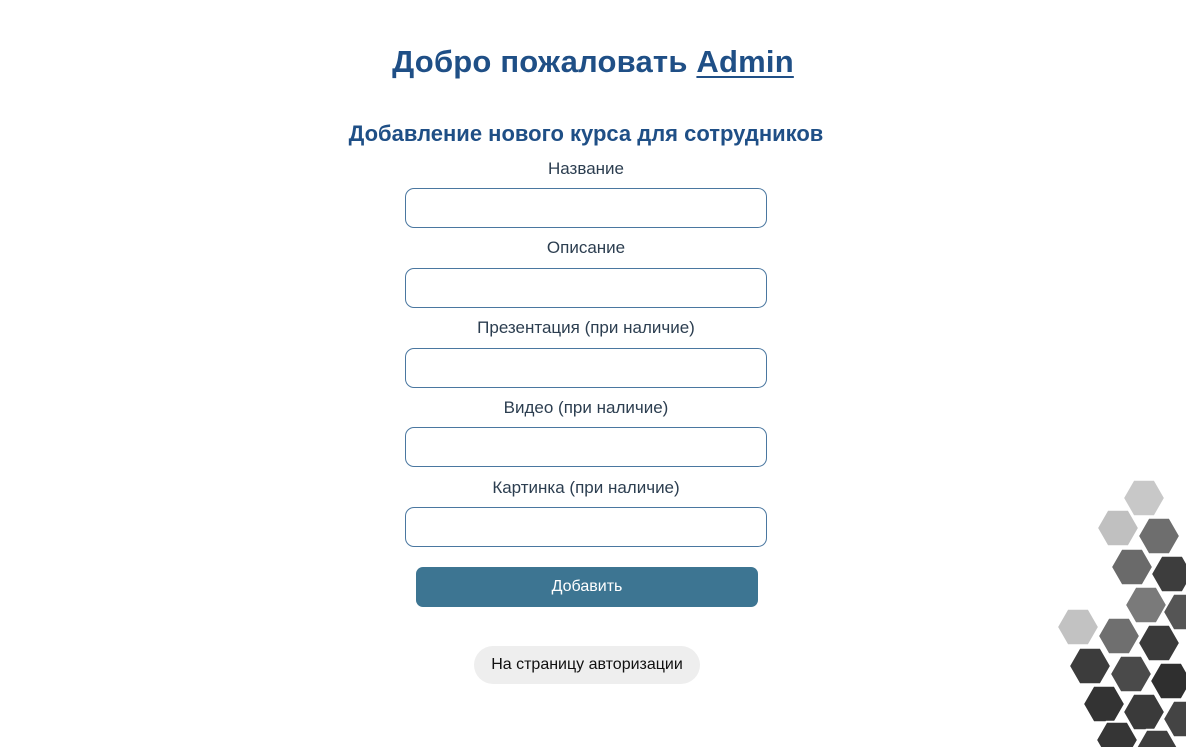  What do you see at coordinates (586, 368) in the screenshot?
I see `presentation-input` at bounding box center [586, 368].